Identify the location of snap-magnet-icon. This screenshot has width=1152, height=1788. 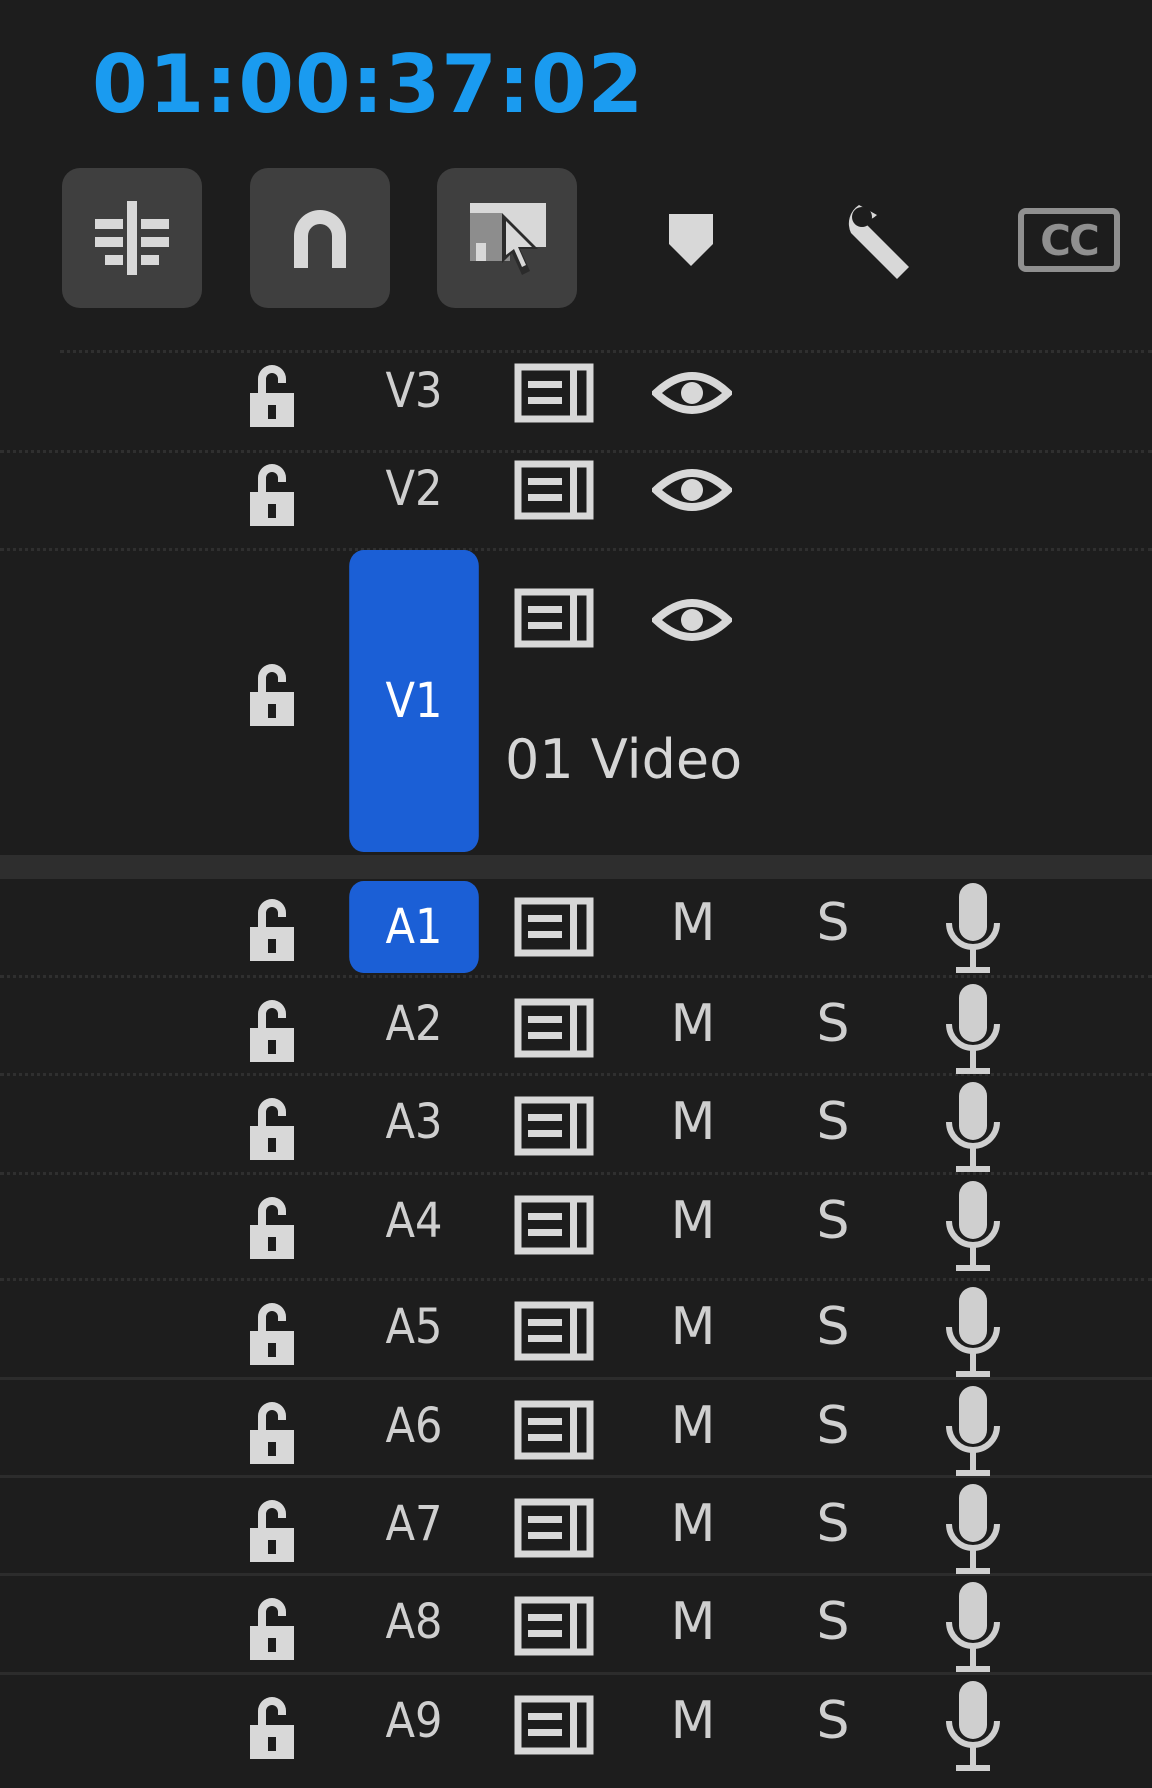
(320, 239).